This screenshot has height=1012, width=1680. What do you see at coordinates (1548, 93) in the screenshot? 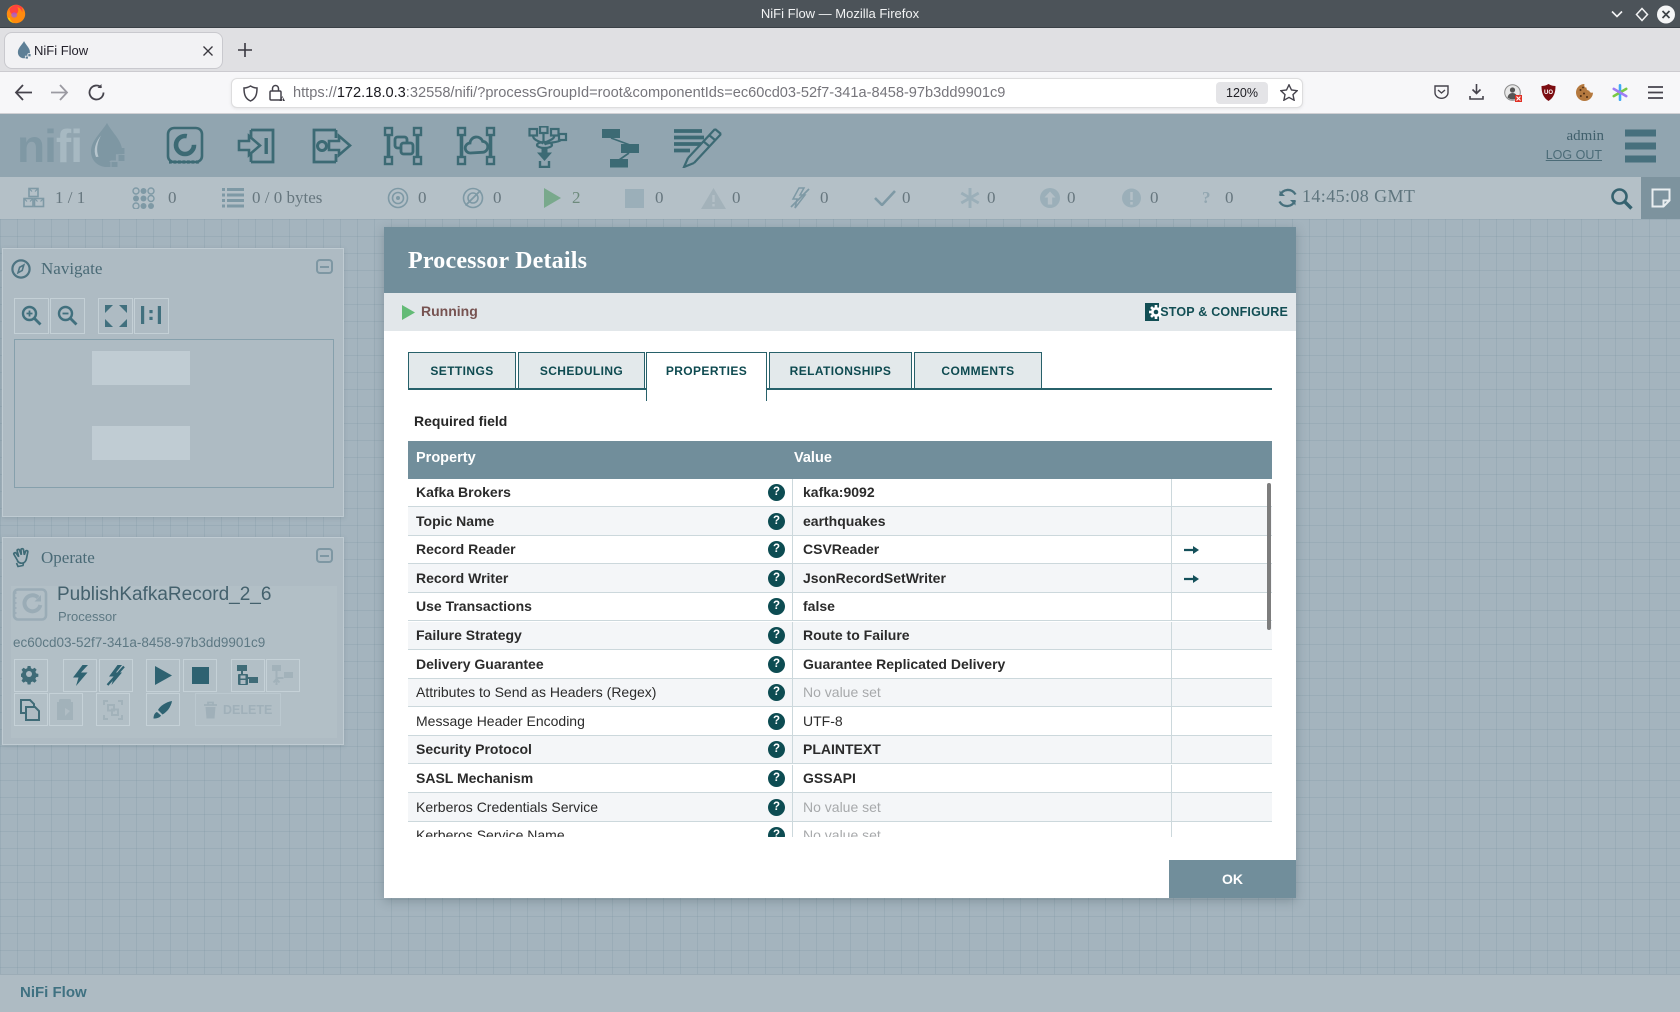
I see `svg-text: UO` at bounding box center [1548, 93].